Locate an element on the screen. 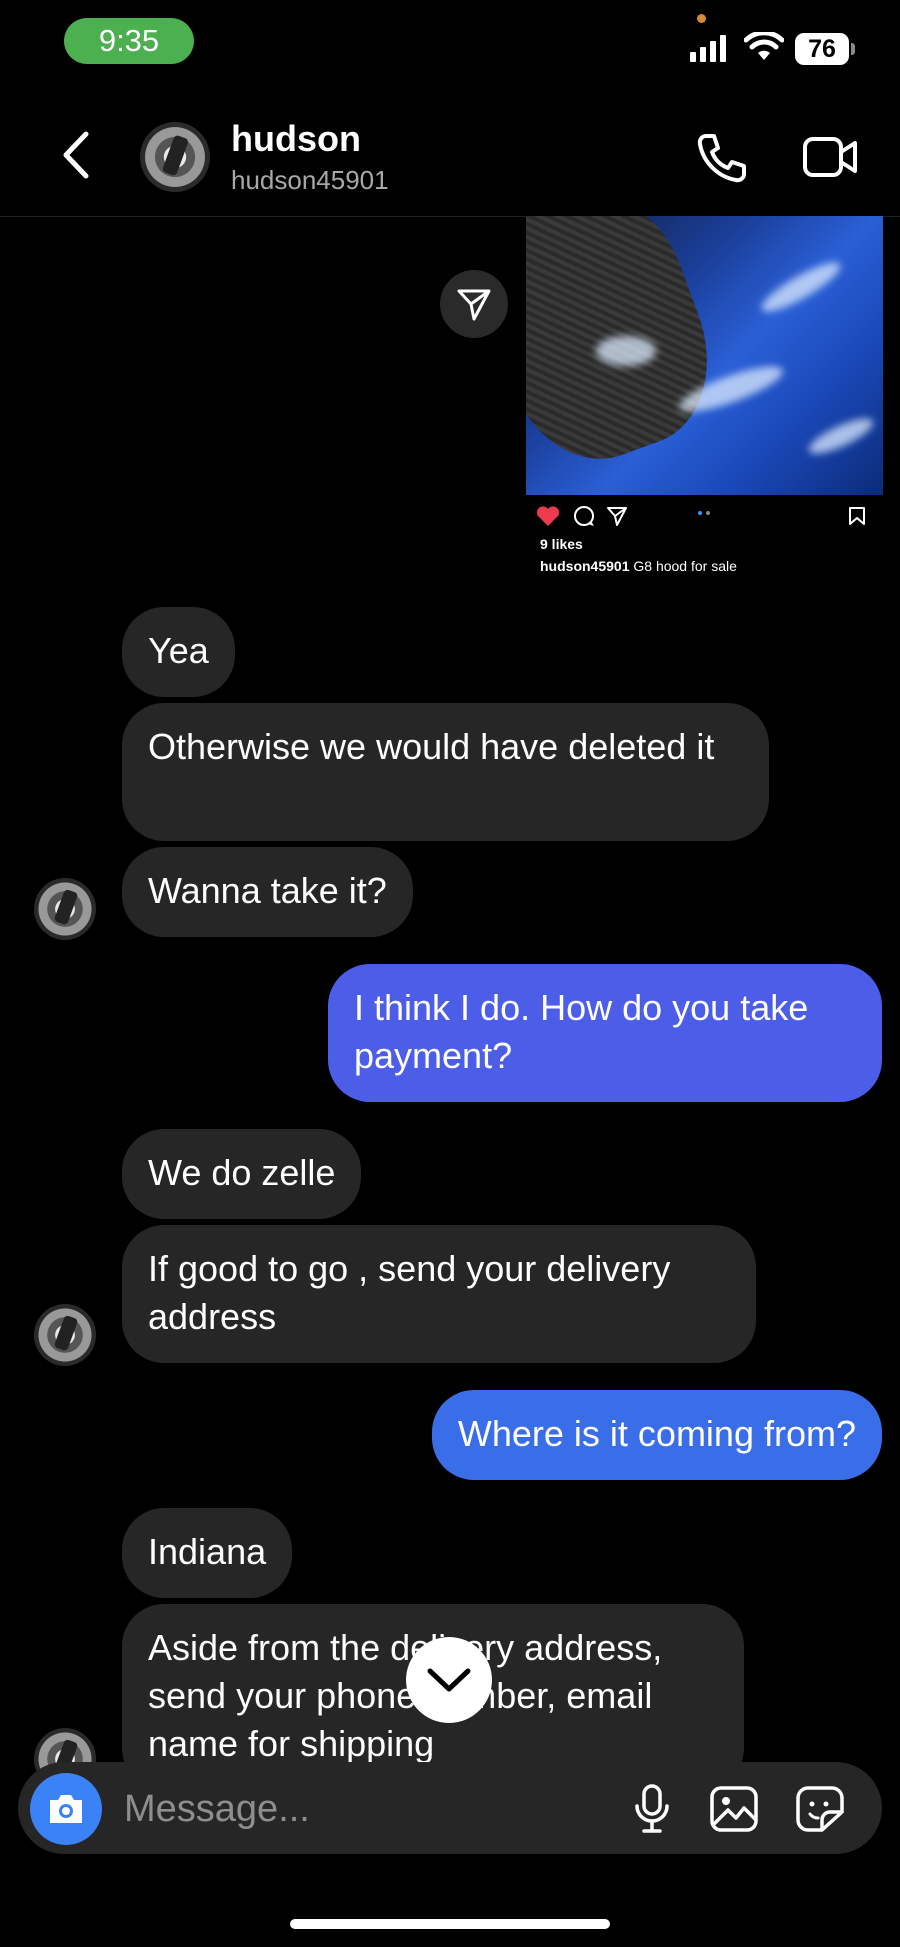  message-input is located at coordinates (364, 1809).